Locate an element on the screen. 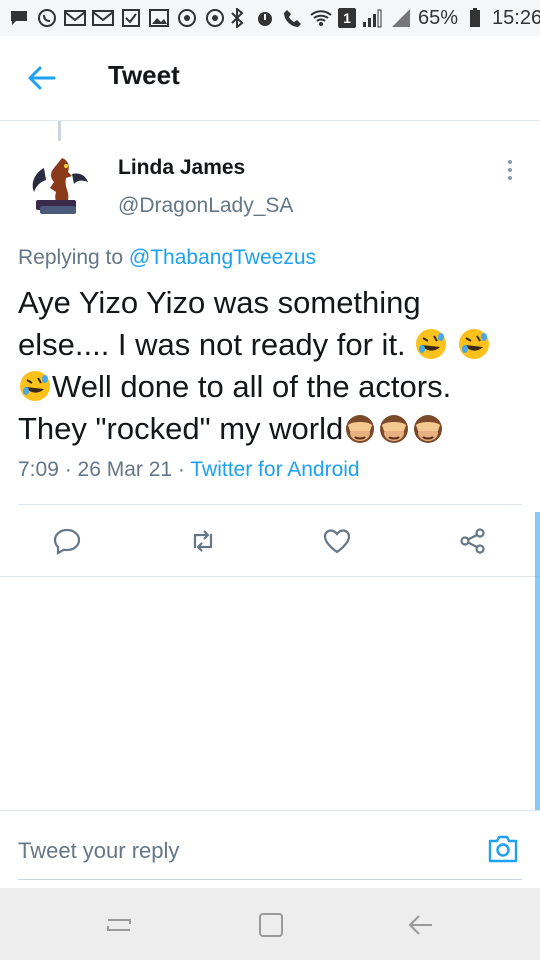  chat-icon is located at coordinates (19, 18).